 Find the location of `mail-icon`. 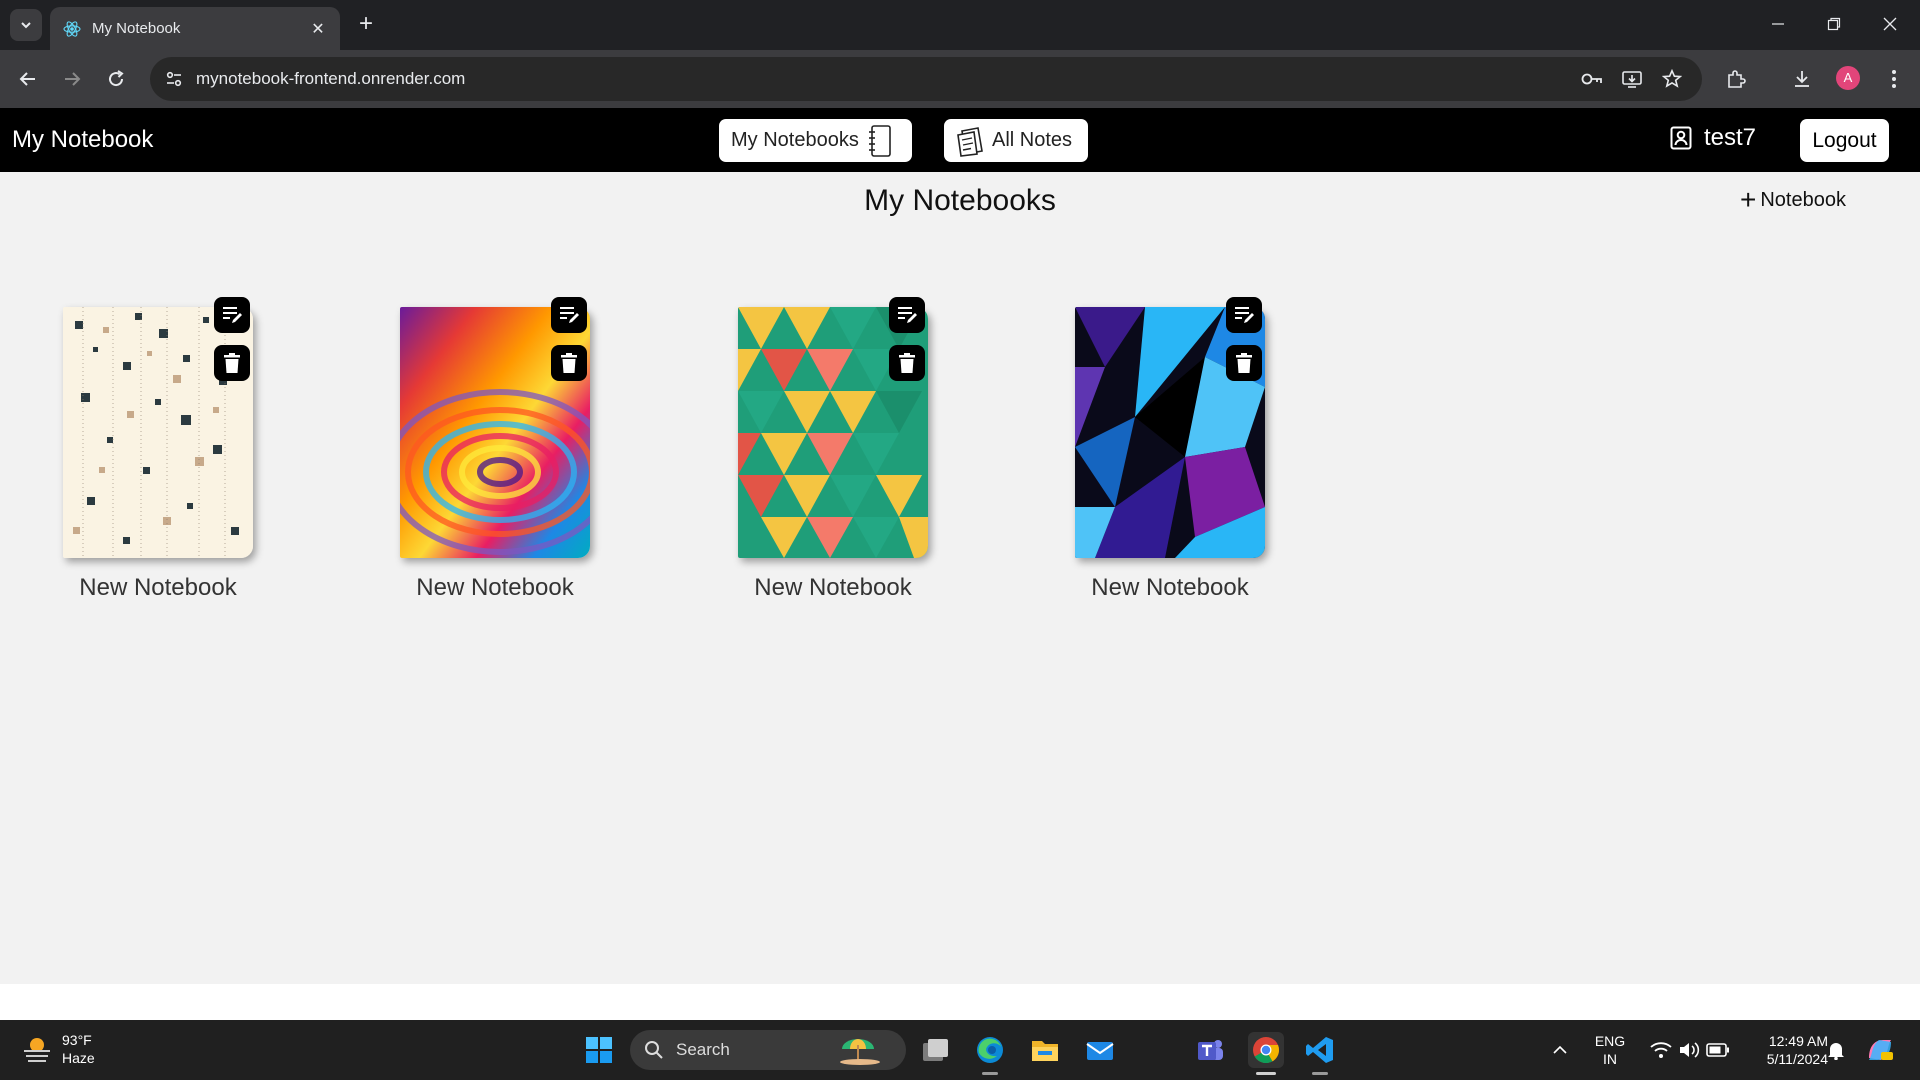

mail-icon is located at coordinates (1100, 1051).